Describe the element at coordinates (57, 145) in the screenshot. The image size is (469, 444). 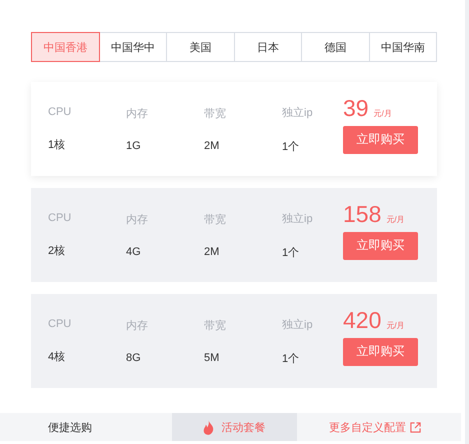
I see `spec-value: 1核` at that location.